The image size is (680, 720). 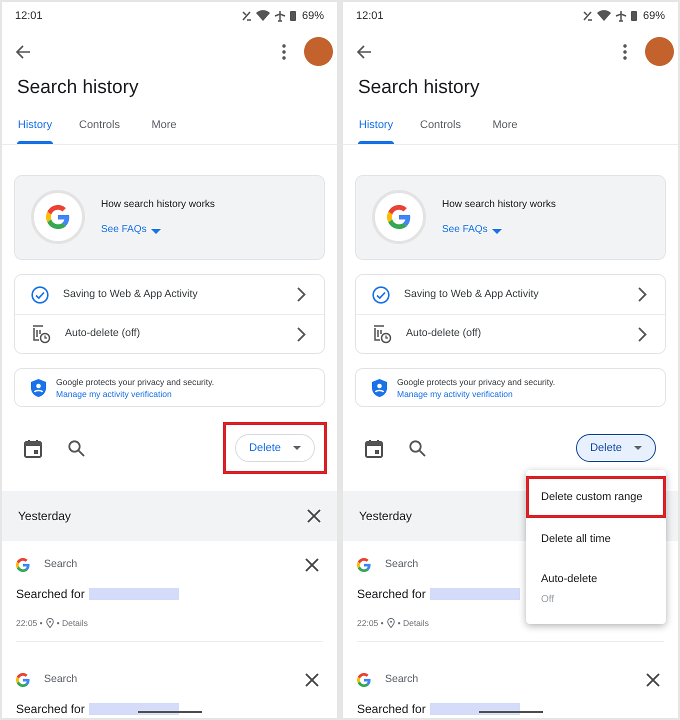 What do you see at coordinates (596, 589) in the screenshot?
I see `menu-item: Auto-delete Off` at bounding box center [596, 589].